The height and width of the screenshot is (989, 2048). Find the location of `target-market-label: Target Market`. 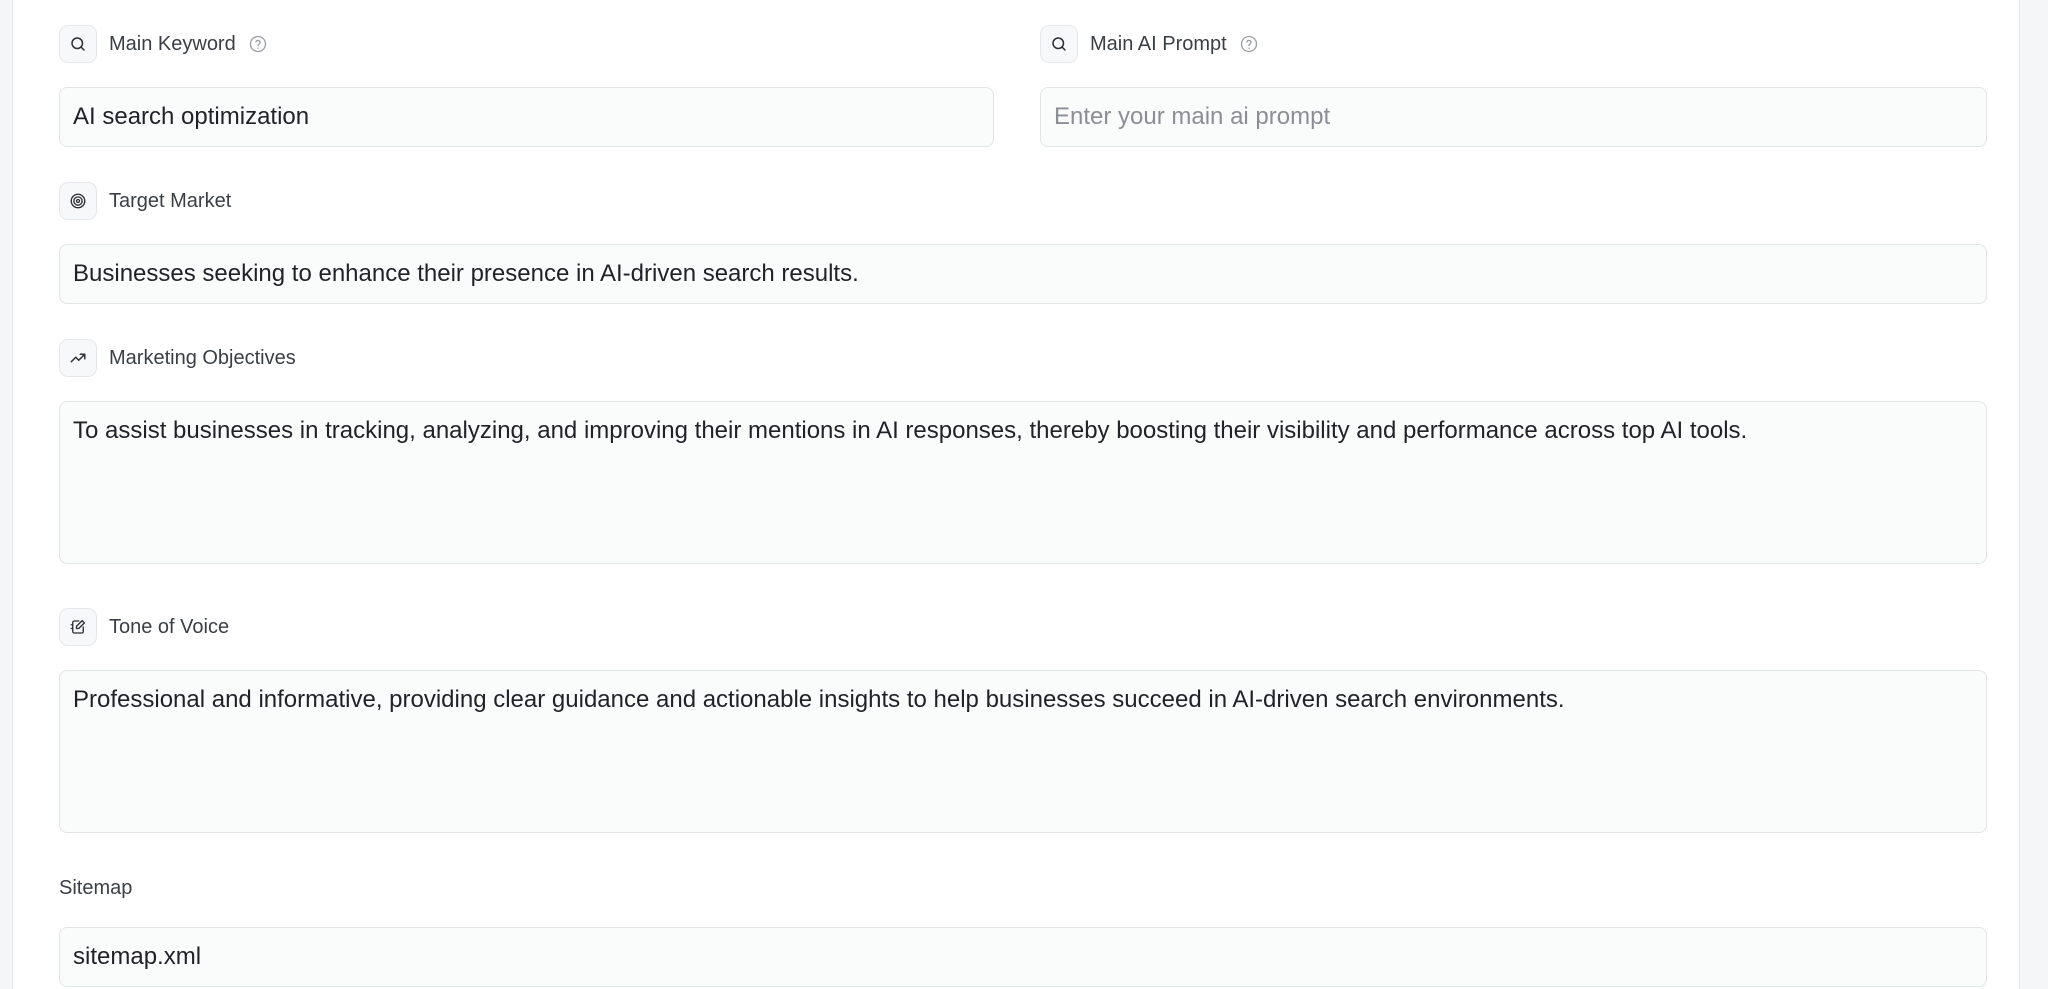

target-market-label: Target Market is located at coordinates (170, 200).